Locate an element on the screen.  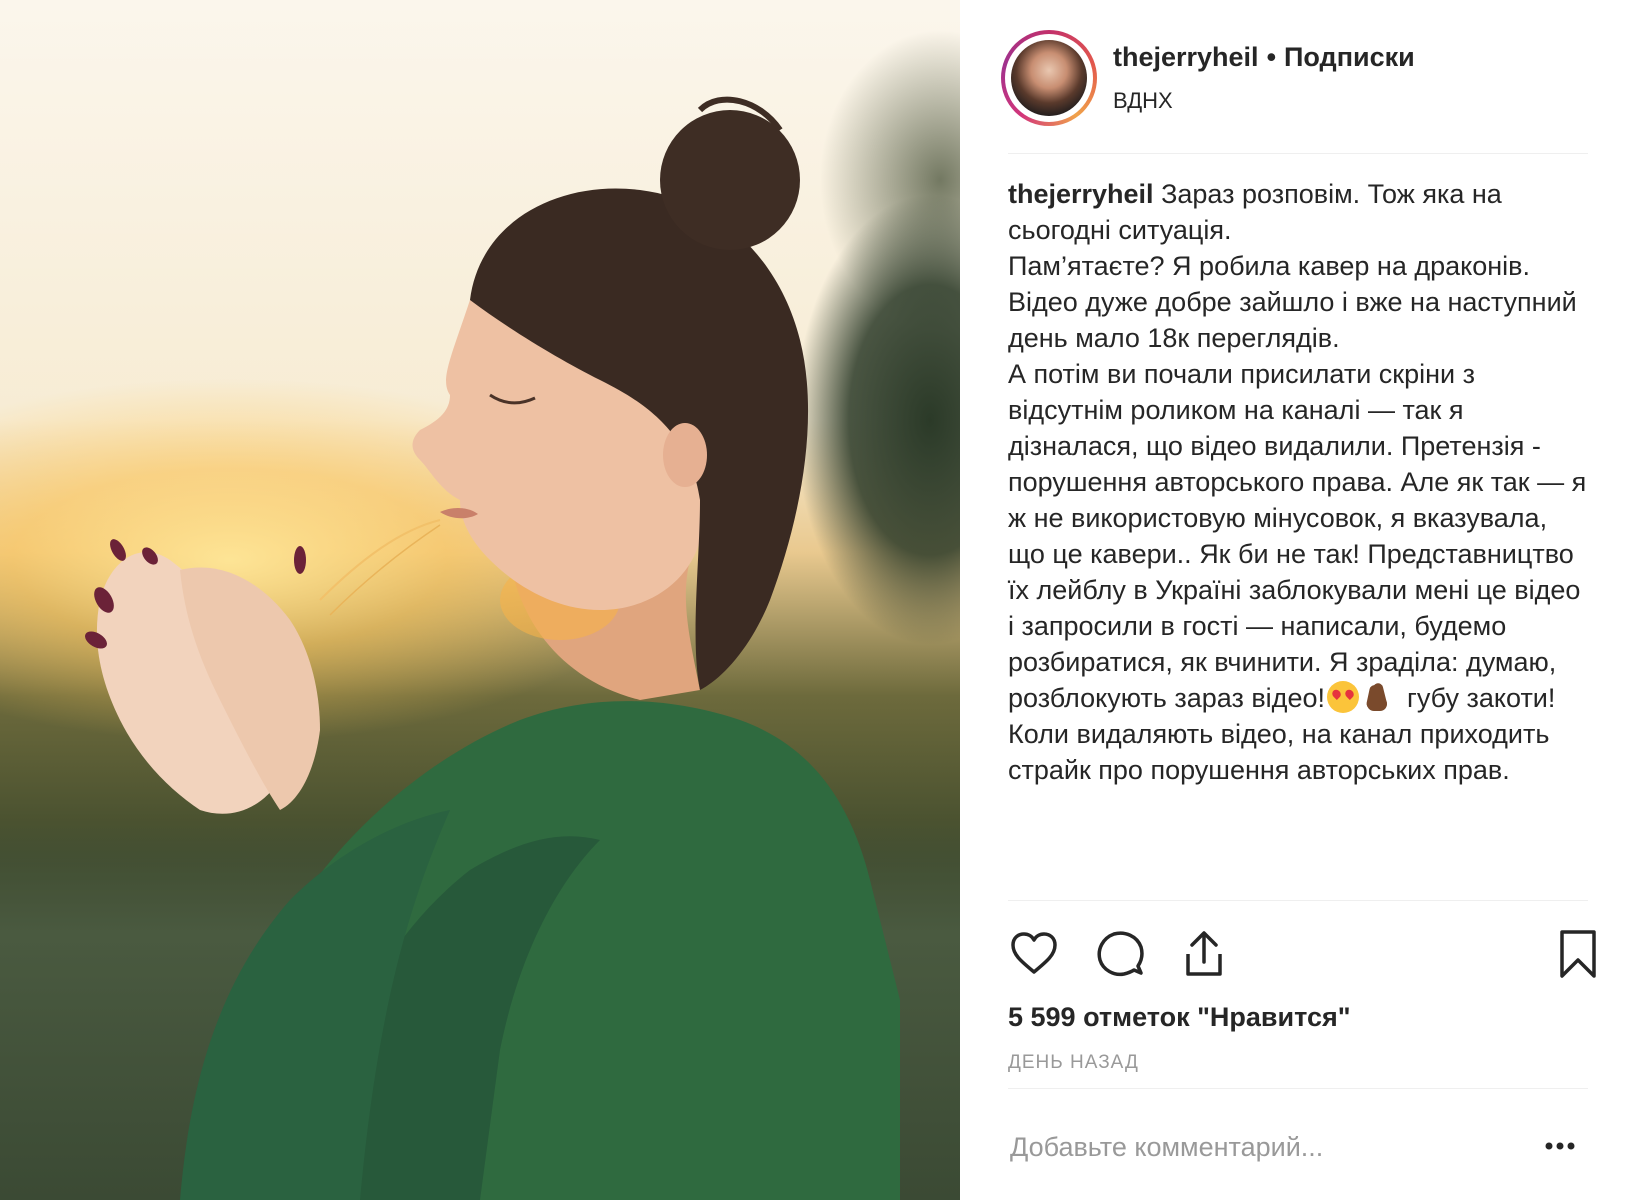
header-divider is located at coordinates (1298, 153).